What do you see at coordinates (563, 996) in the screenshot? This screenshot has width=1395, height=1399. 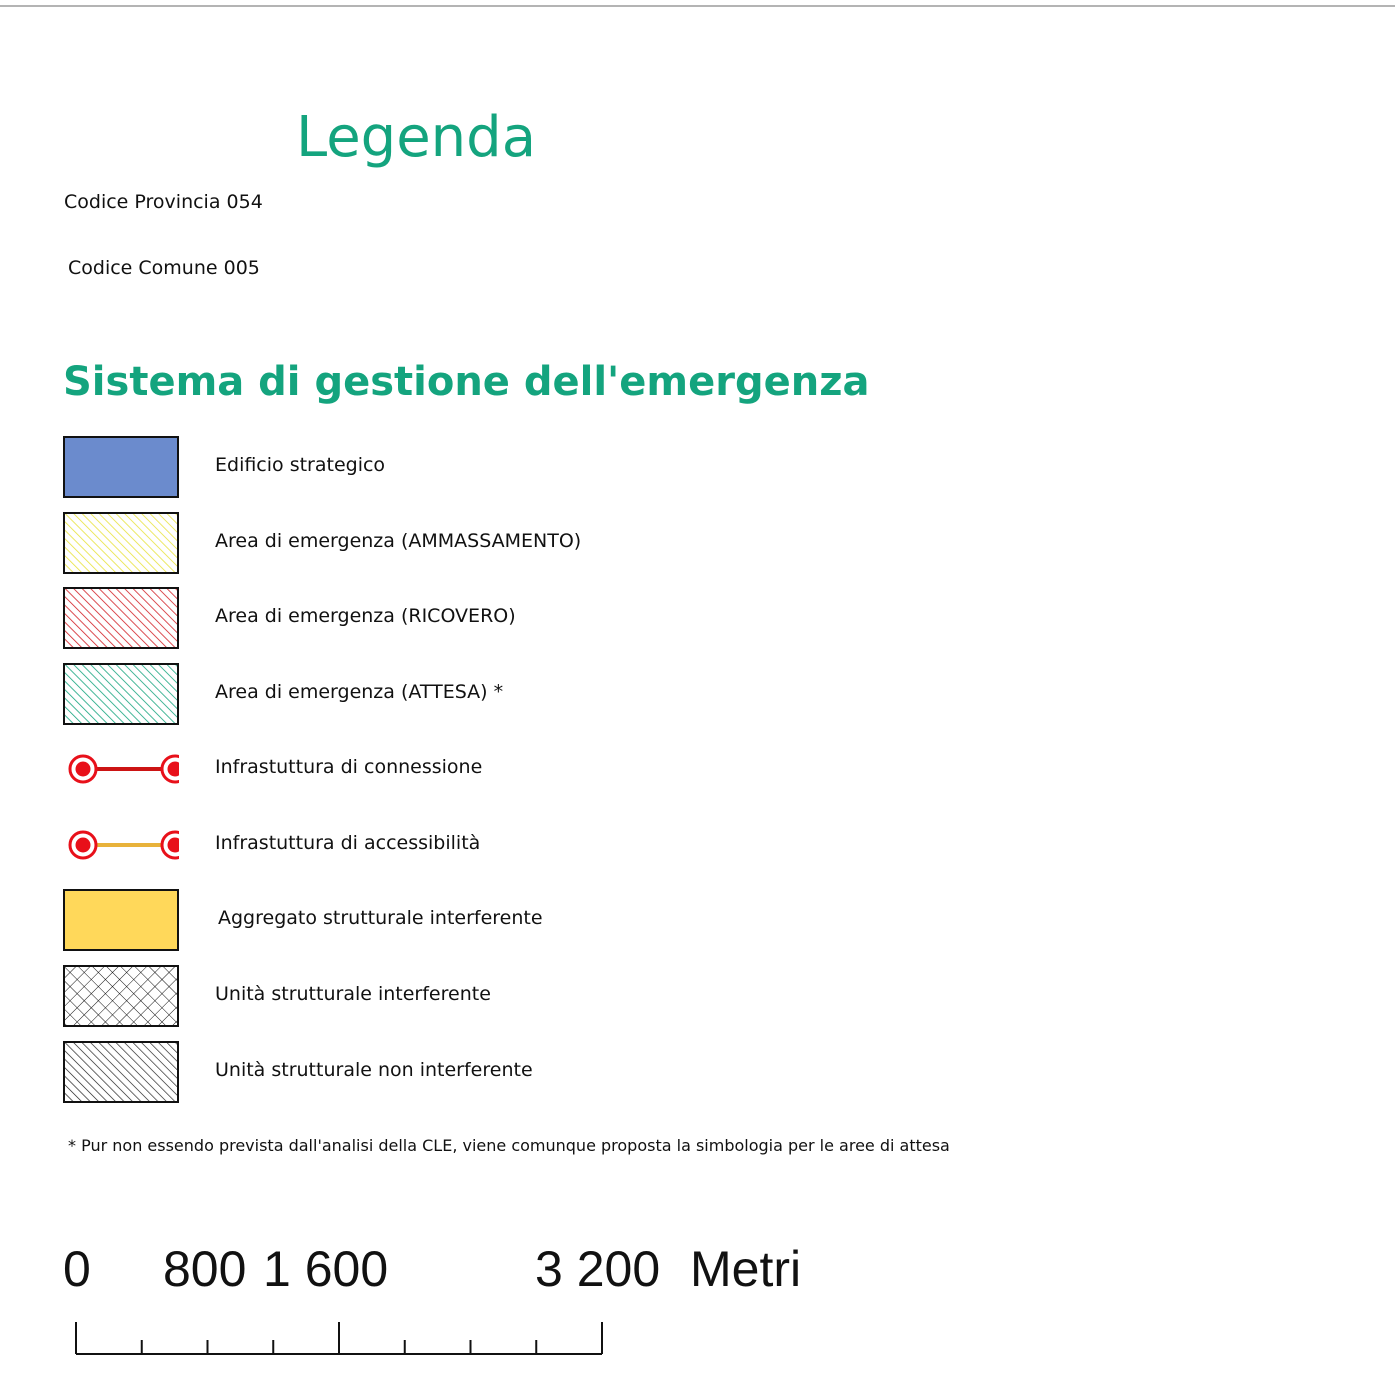 I see `legend-item-unita-interferente: Unità strutturale interferente` at bounding box center [563, 996].